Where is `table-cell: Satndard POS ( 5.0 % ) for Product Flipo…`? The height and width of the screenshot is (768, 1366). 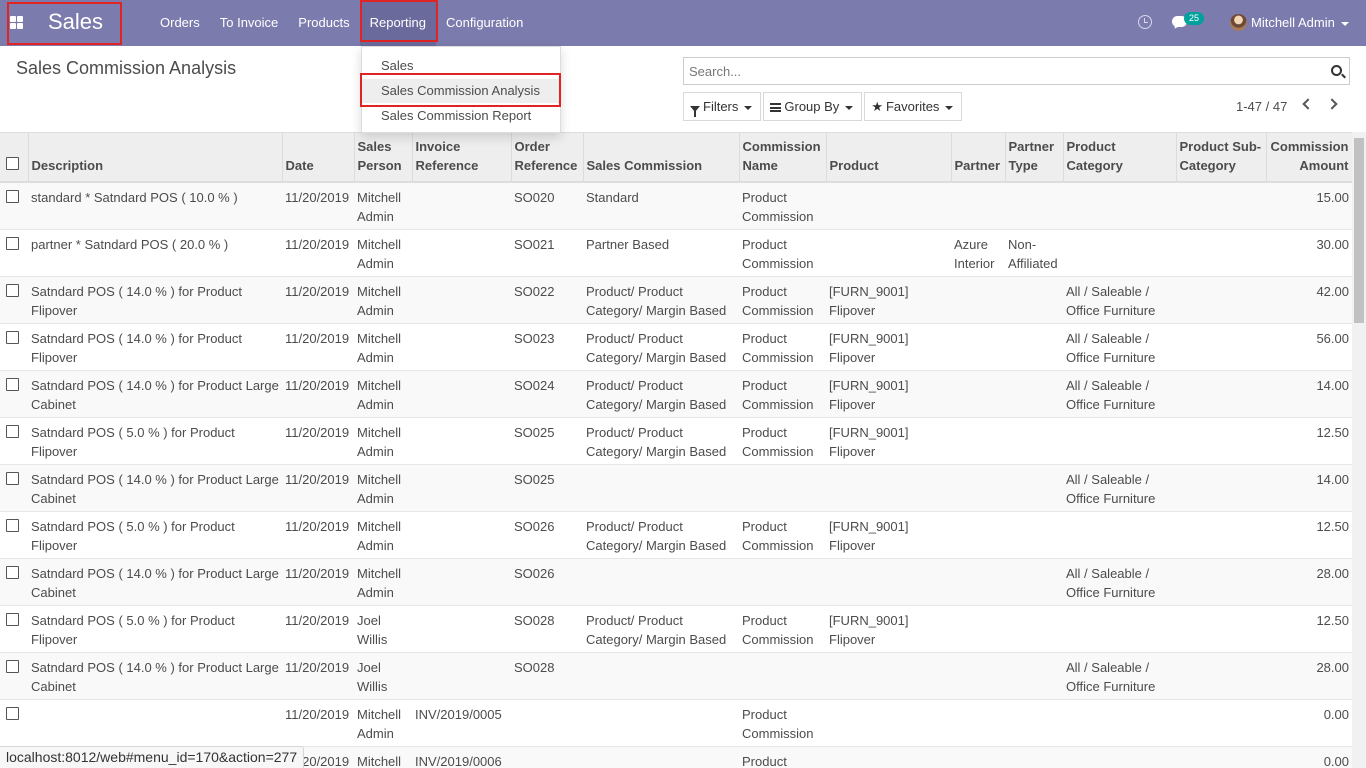 table-cell: Satndard POS ( 5.0 % ) for Product Flipo… is located at coordinates (155, 629).